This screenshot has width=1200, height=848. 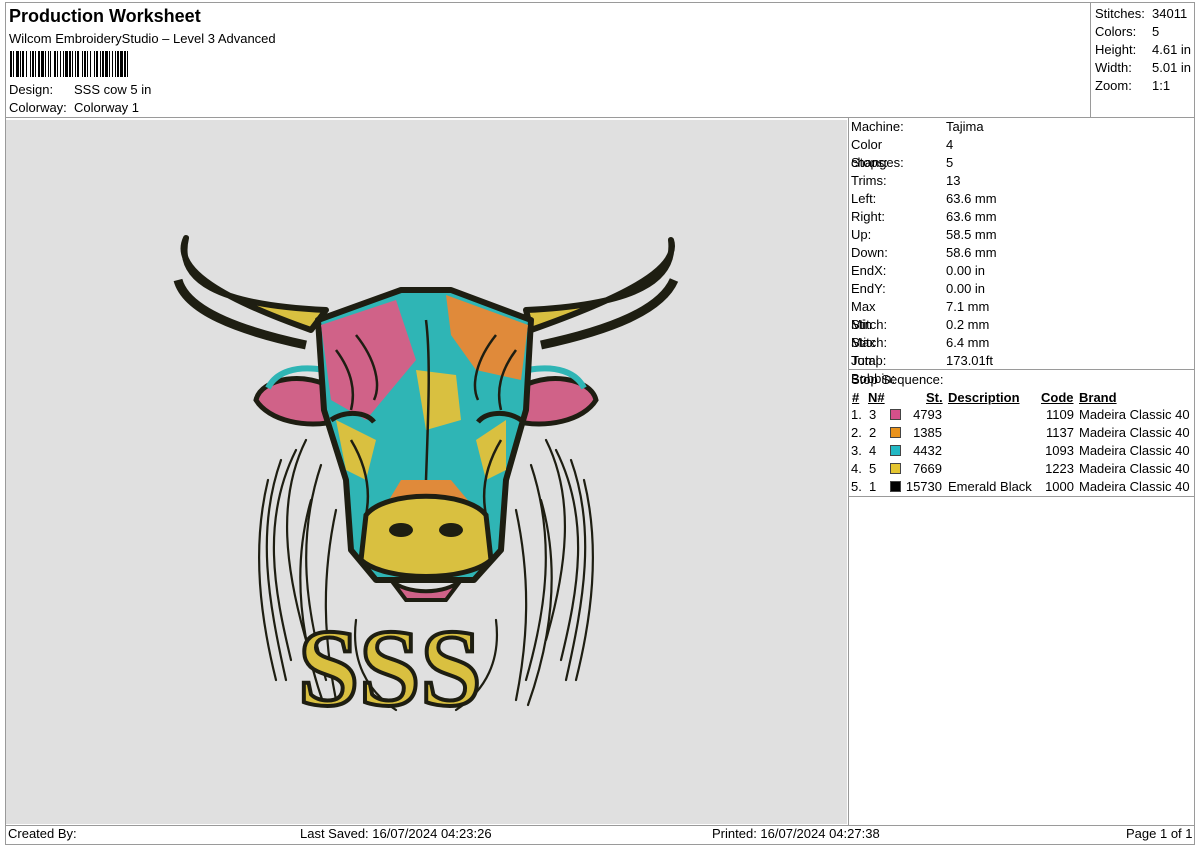 I want to click on lettering-text: SSS, so click(x=390, y=668).